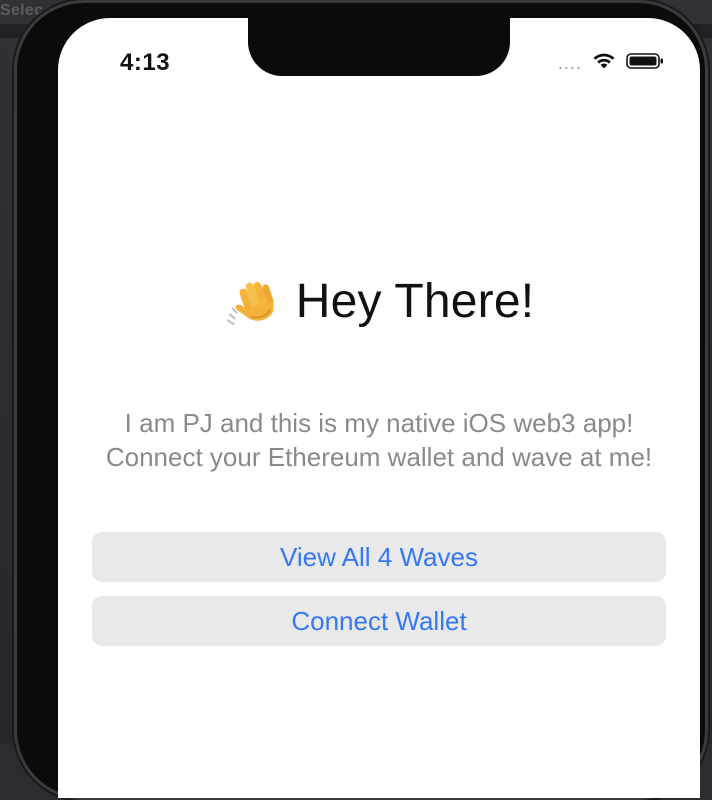 Image resolution: width=712 pixels, height=800 pixels. I want to click on page-title: Hey There!, so click(415, 301).